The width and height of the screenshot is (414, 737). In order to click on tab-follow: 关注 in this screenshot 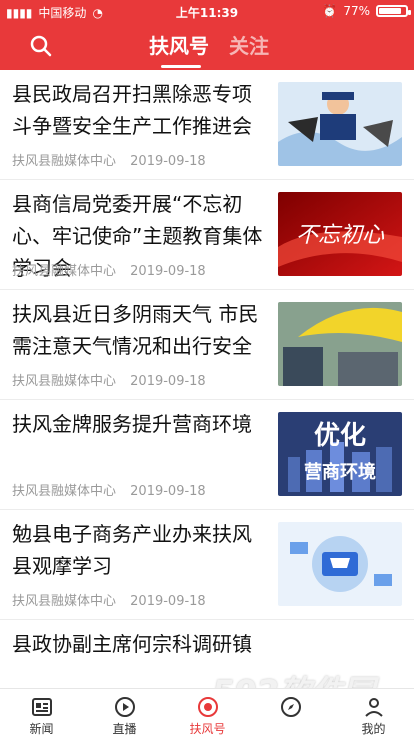, I will do `click(249, 44)`.